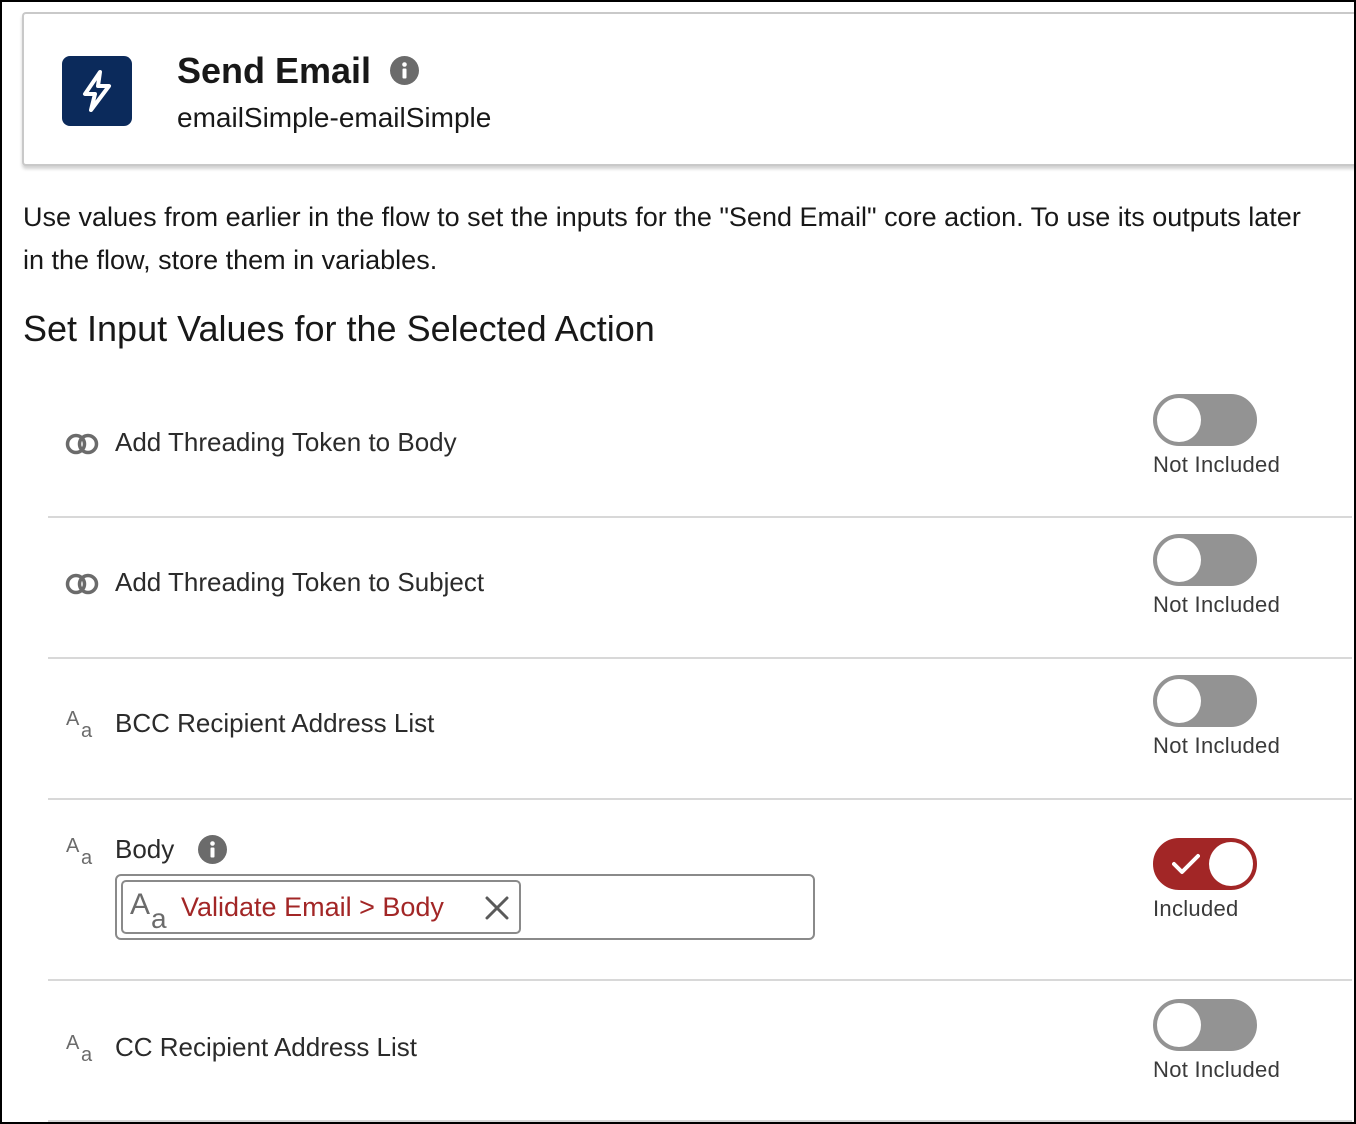  I want to click on input-label: CC Recipient Address List, so click(266, 1047).